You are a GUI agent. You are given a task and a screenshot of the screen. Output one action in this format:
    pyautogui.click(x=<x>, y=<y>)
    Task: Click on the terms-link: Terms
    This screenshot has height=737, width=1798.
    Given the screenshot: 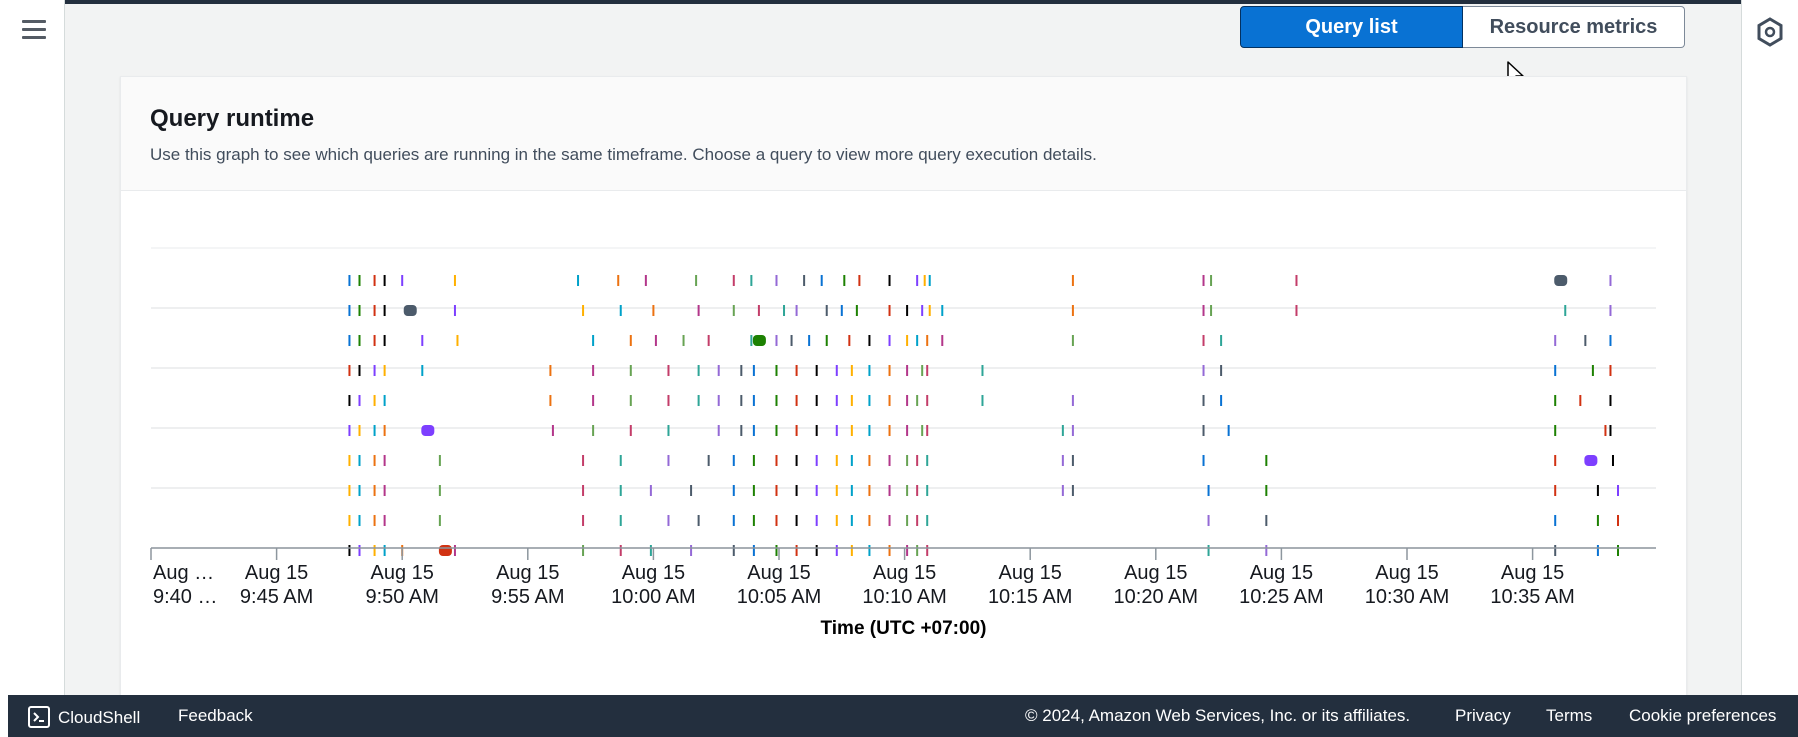 What is the action you would take?
    pyautogui.click(x=1569, y=716)
    